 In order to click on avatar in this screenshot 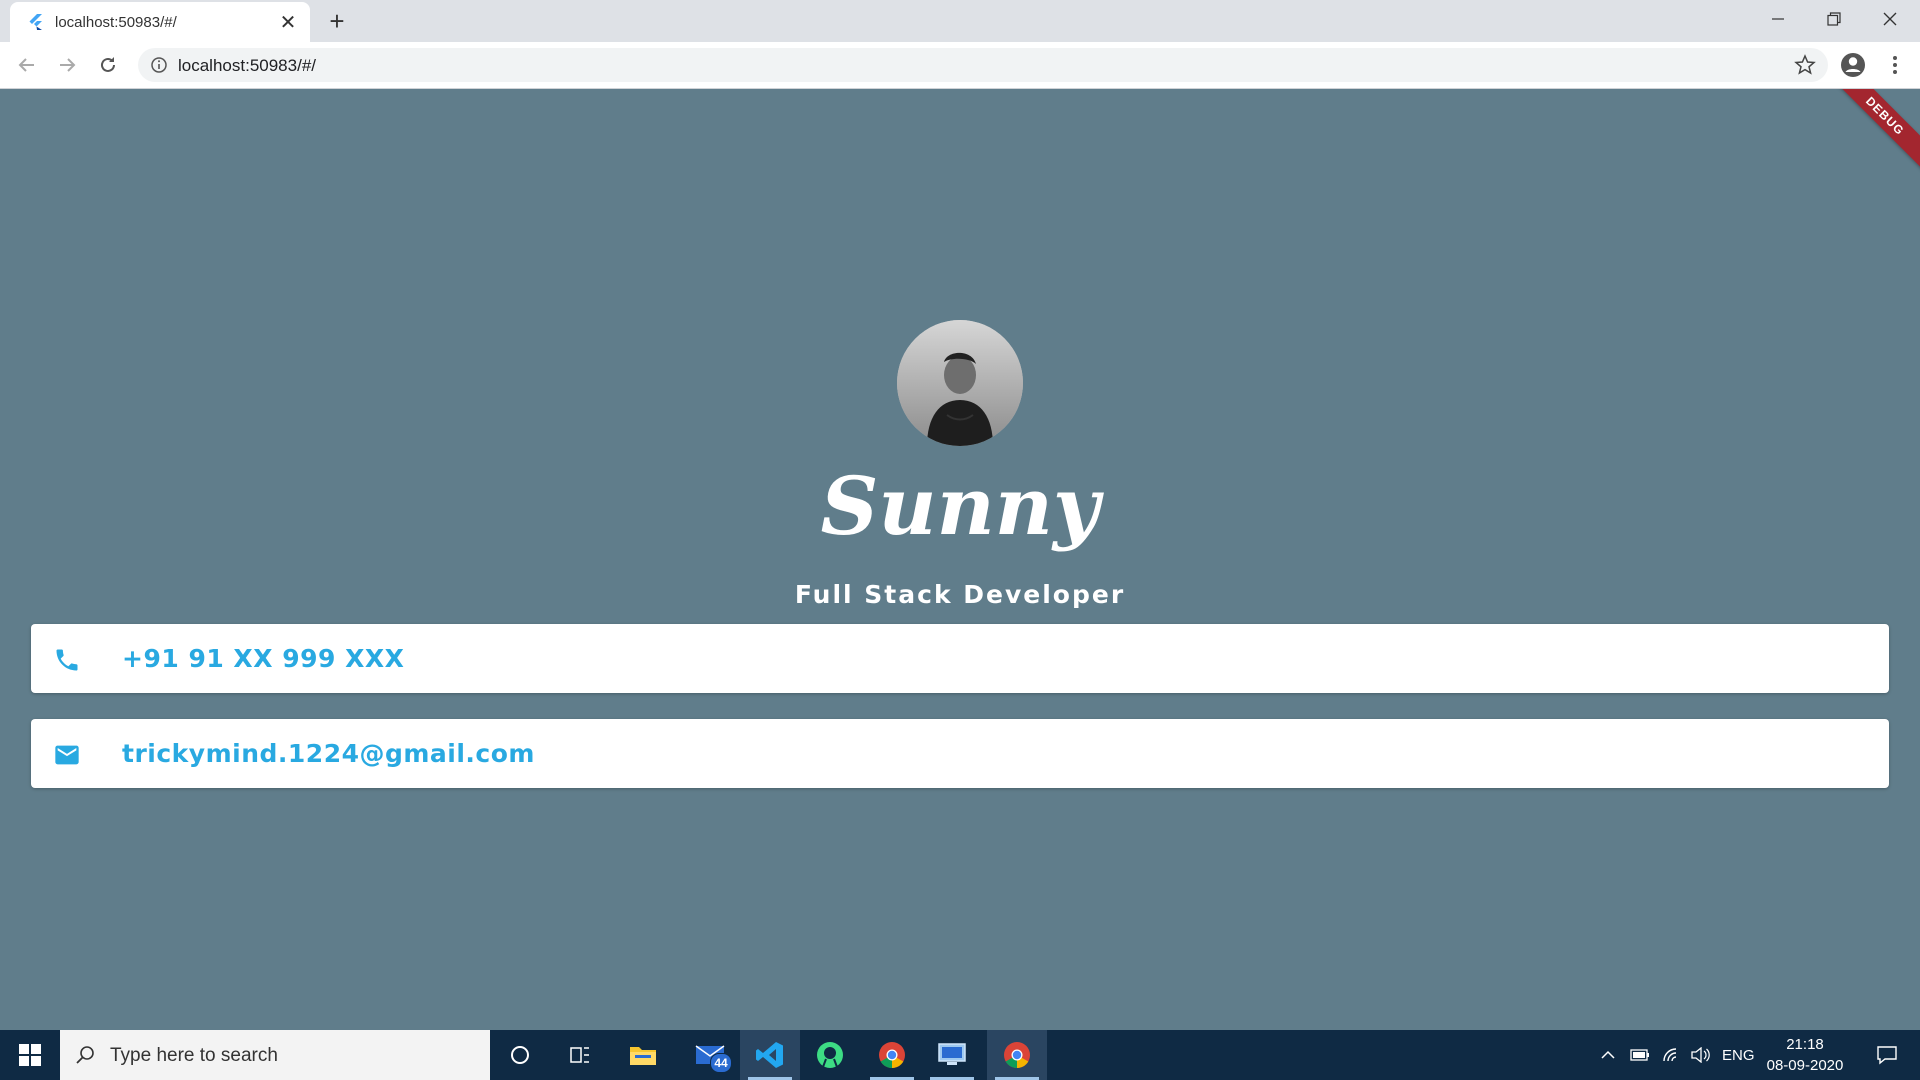, I will do `click(960, 383)`.